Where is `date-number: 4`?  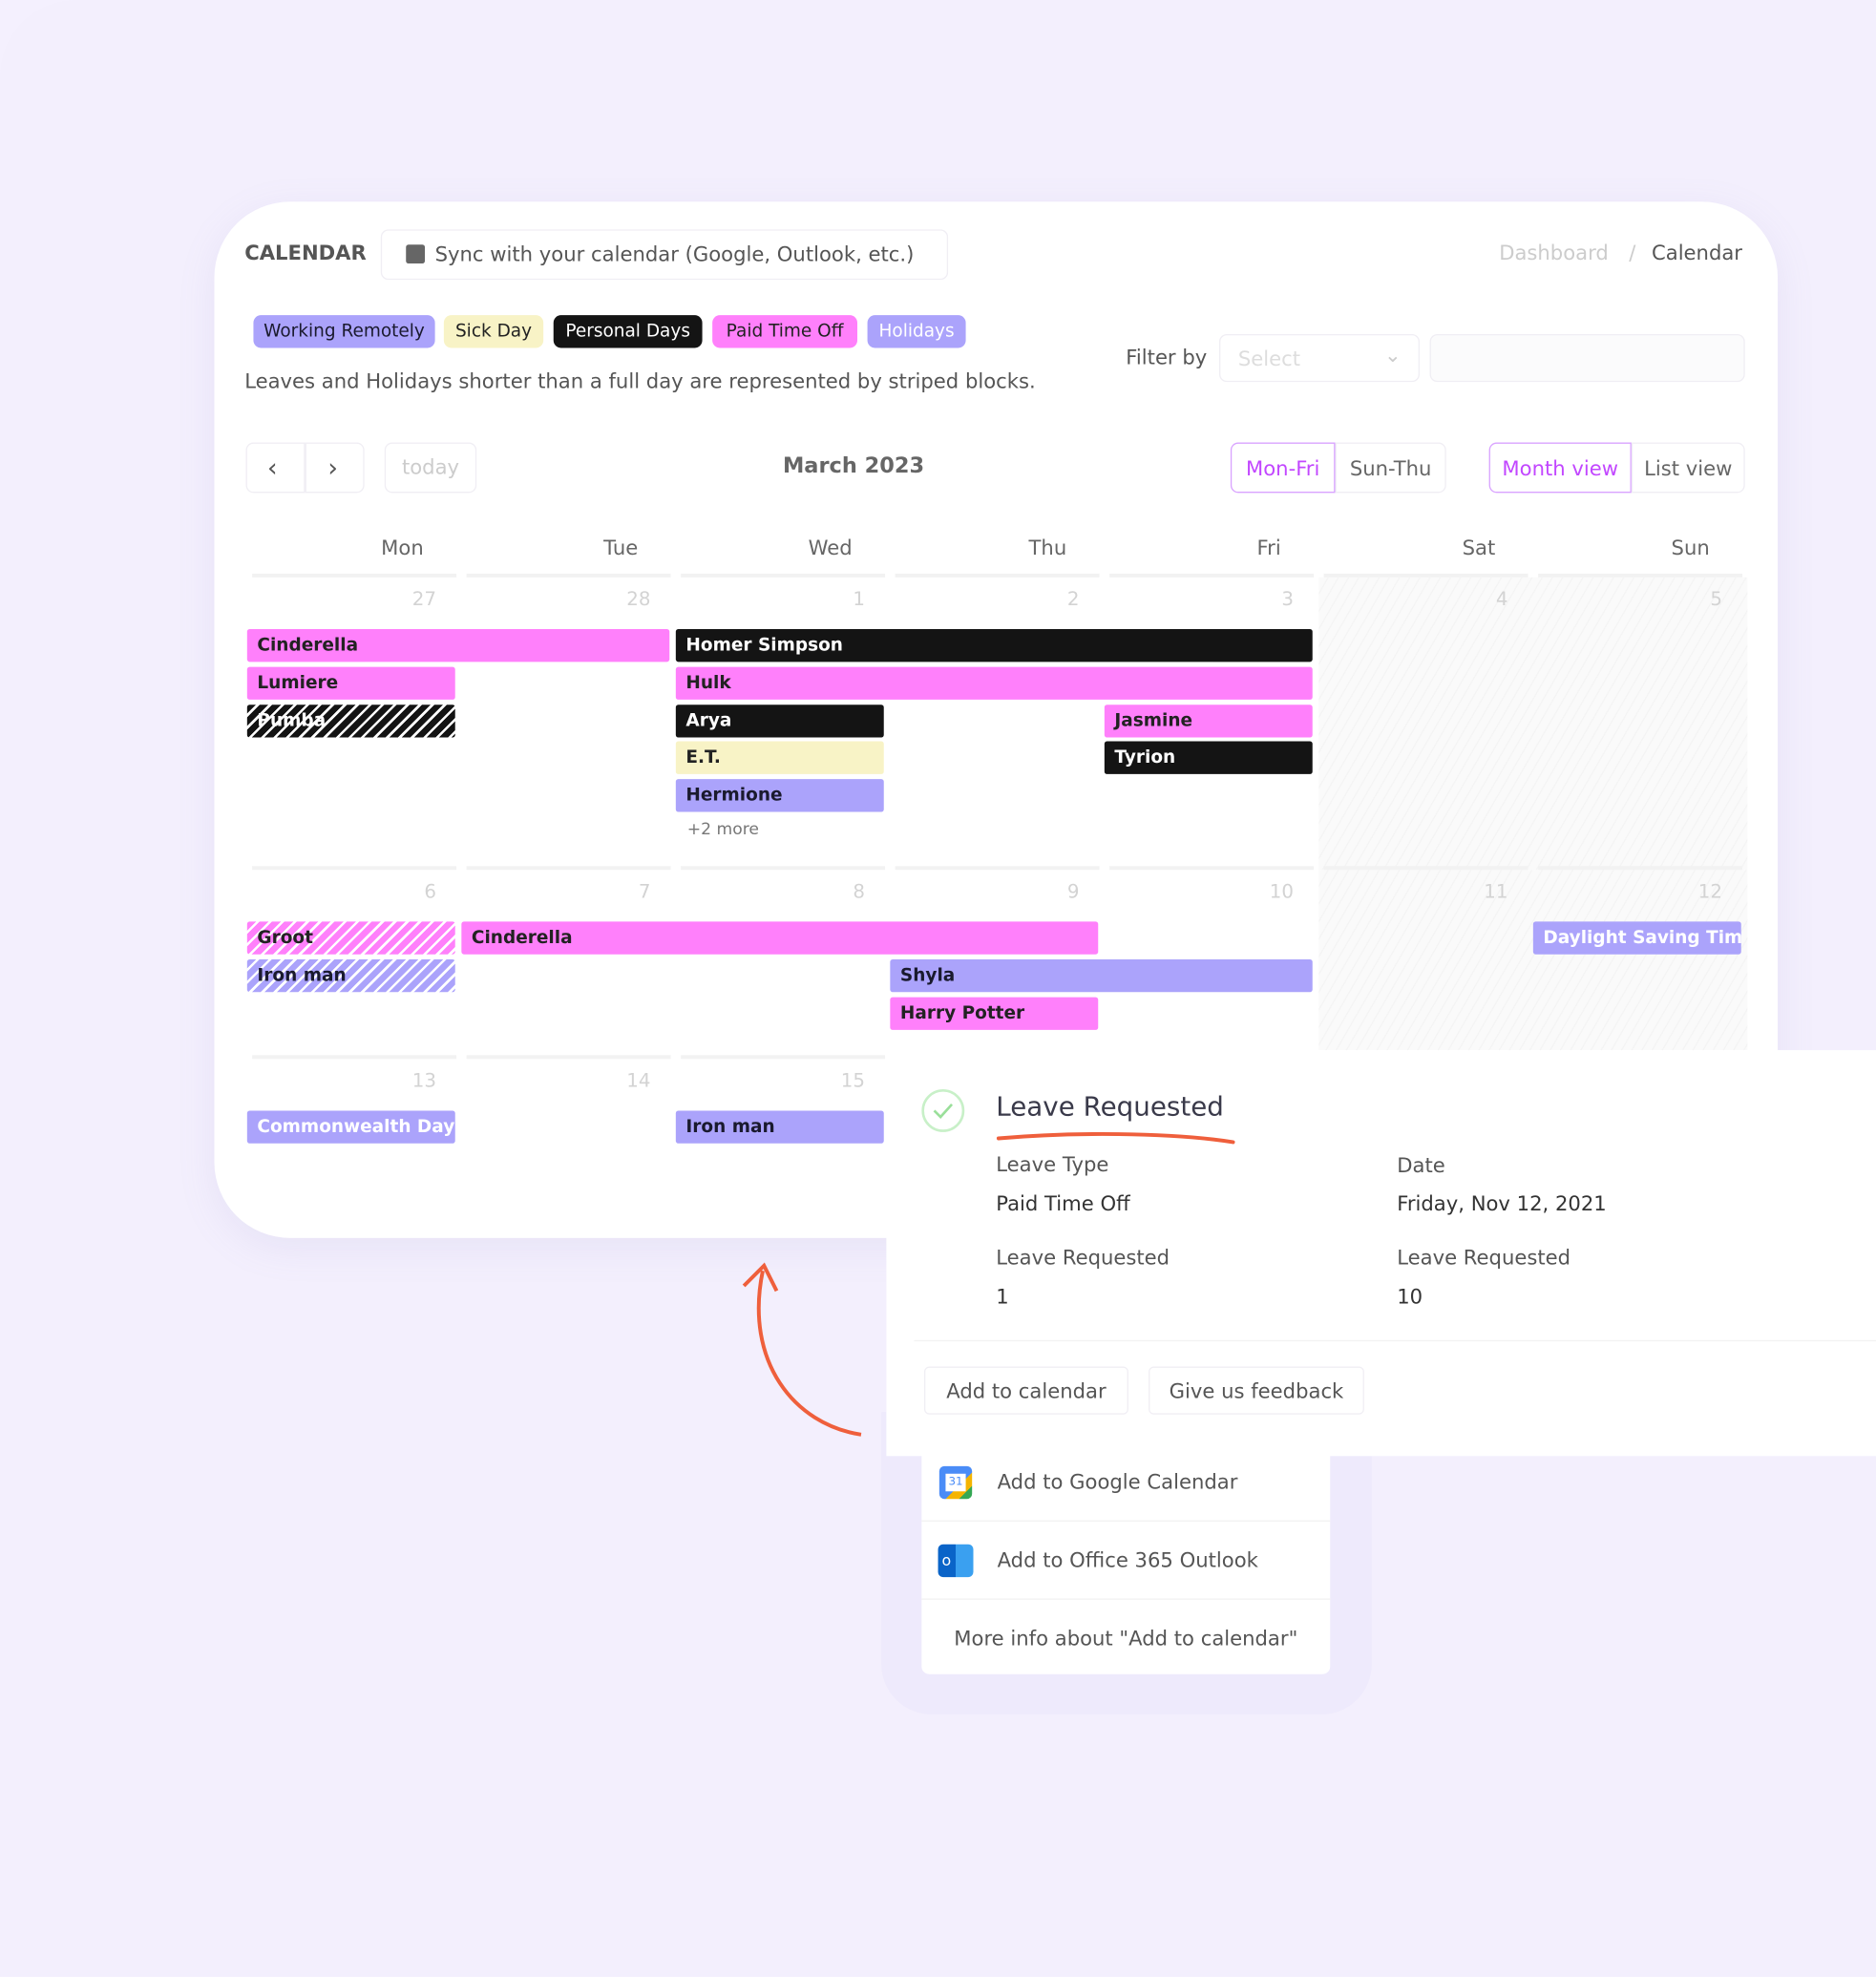 date-number: 4 is located at coordinates (1413, 598).